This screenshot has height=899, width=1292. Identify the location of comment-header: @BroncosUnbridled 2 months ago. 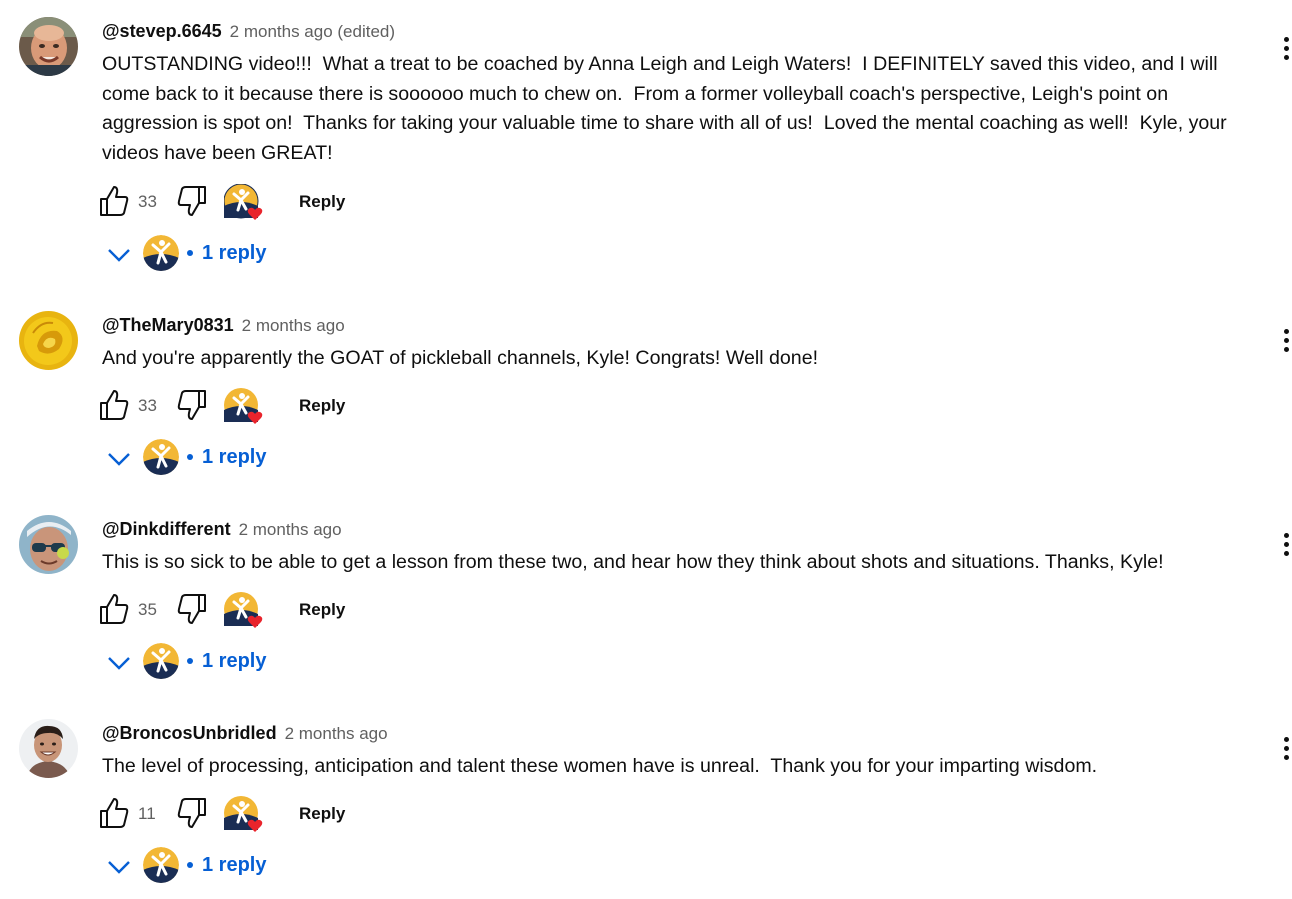
(245, 733).